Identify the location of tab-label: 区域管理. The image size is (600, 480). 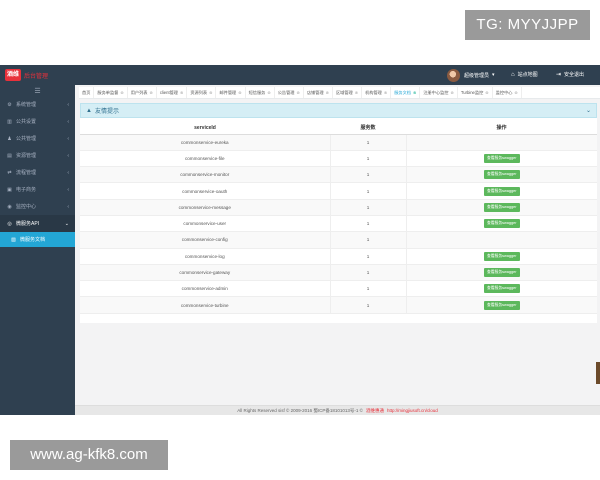
(344, 92).